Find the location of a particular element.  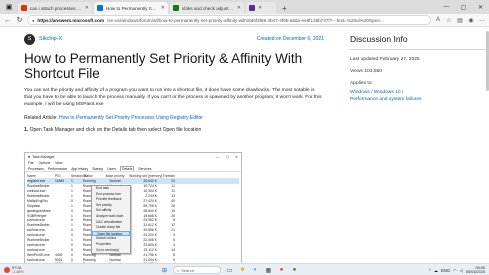

table-cell: WmiPrvSE.exe is located at coordinates (38, 254).